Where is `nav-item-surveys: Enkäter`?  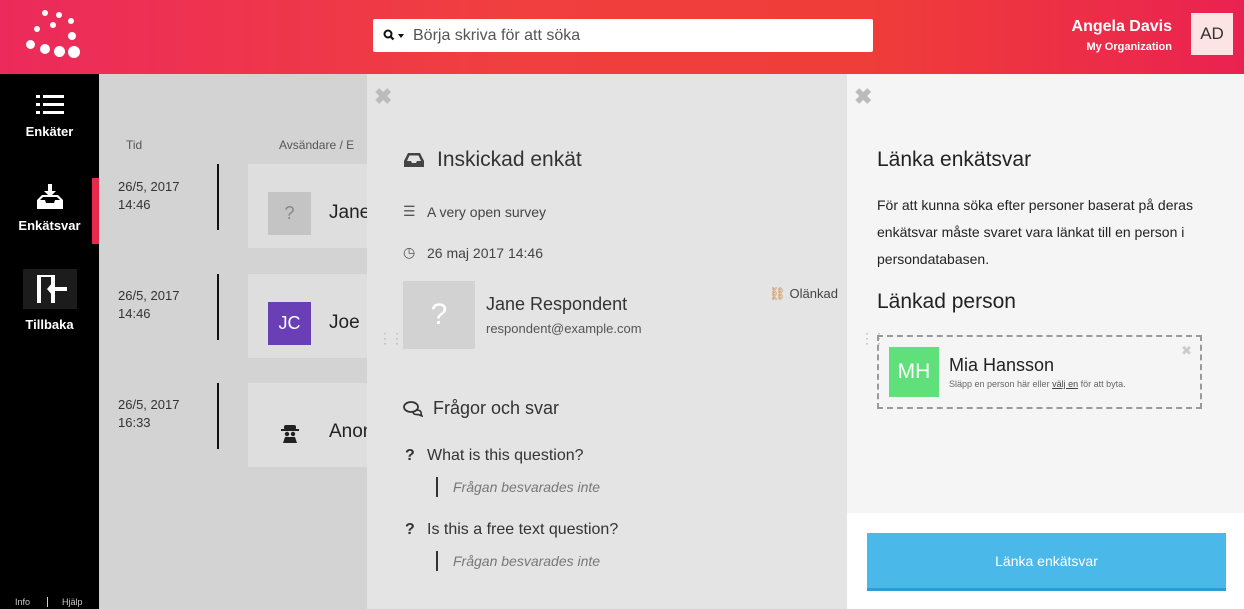 nav-item-surveys: Enkäter is located at coordinates (49, 116).